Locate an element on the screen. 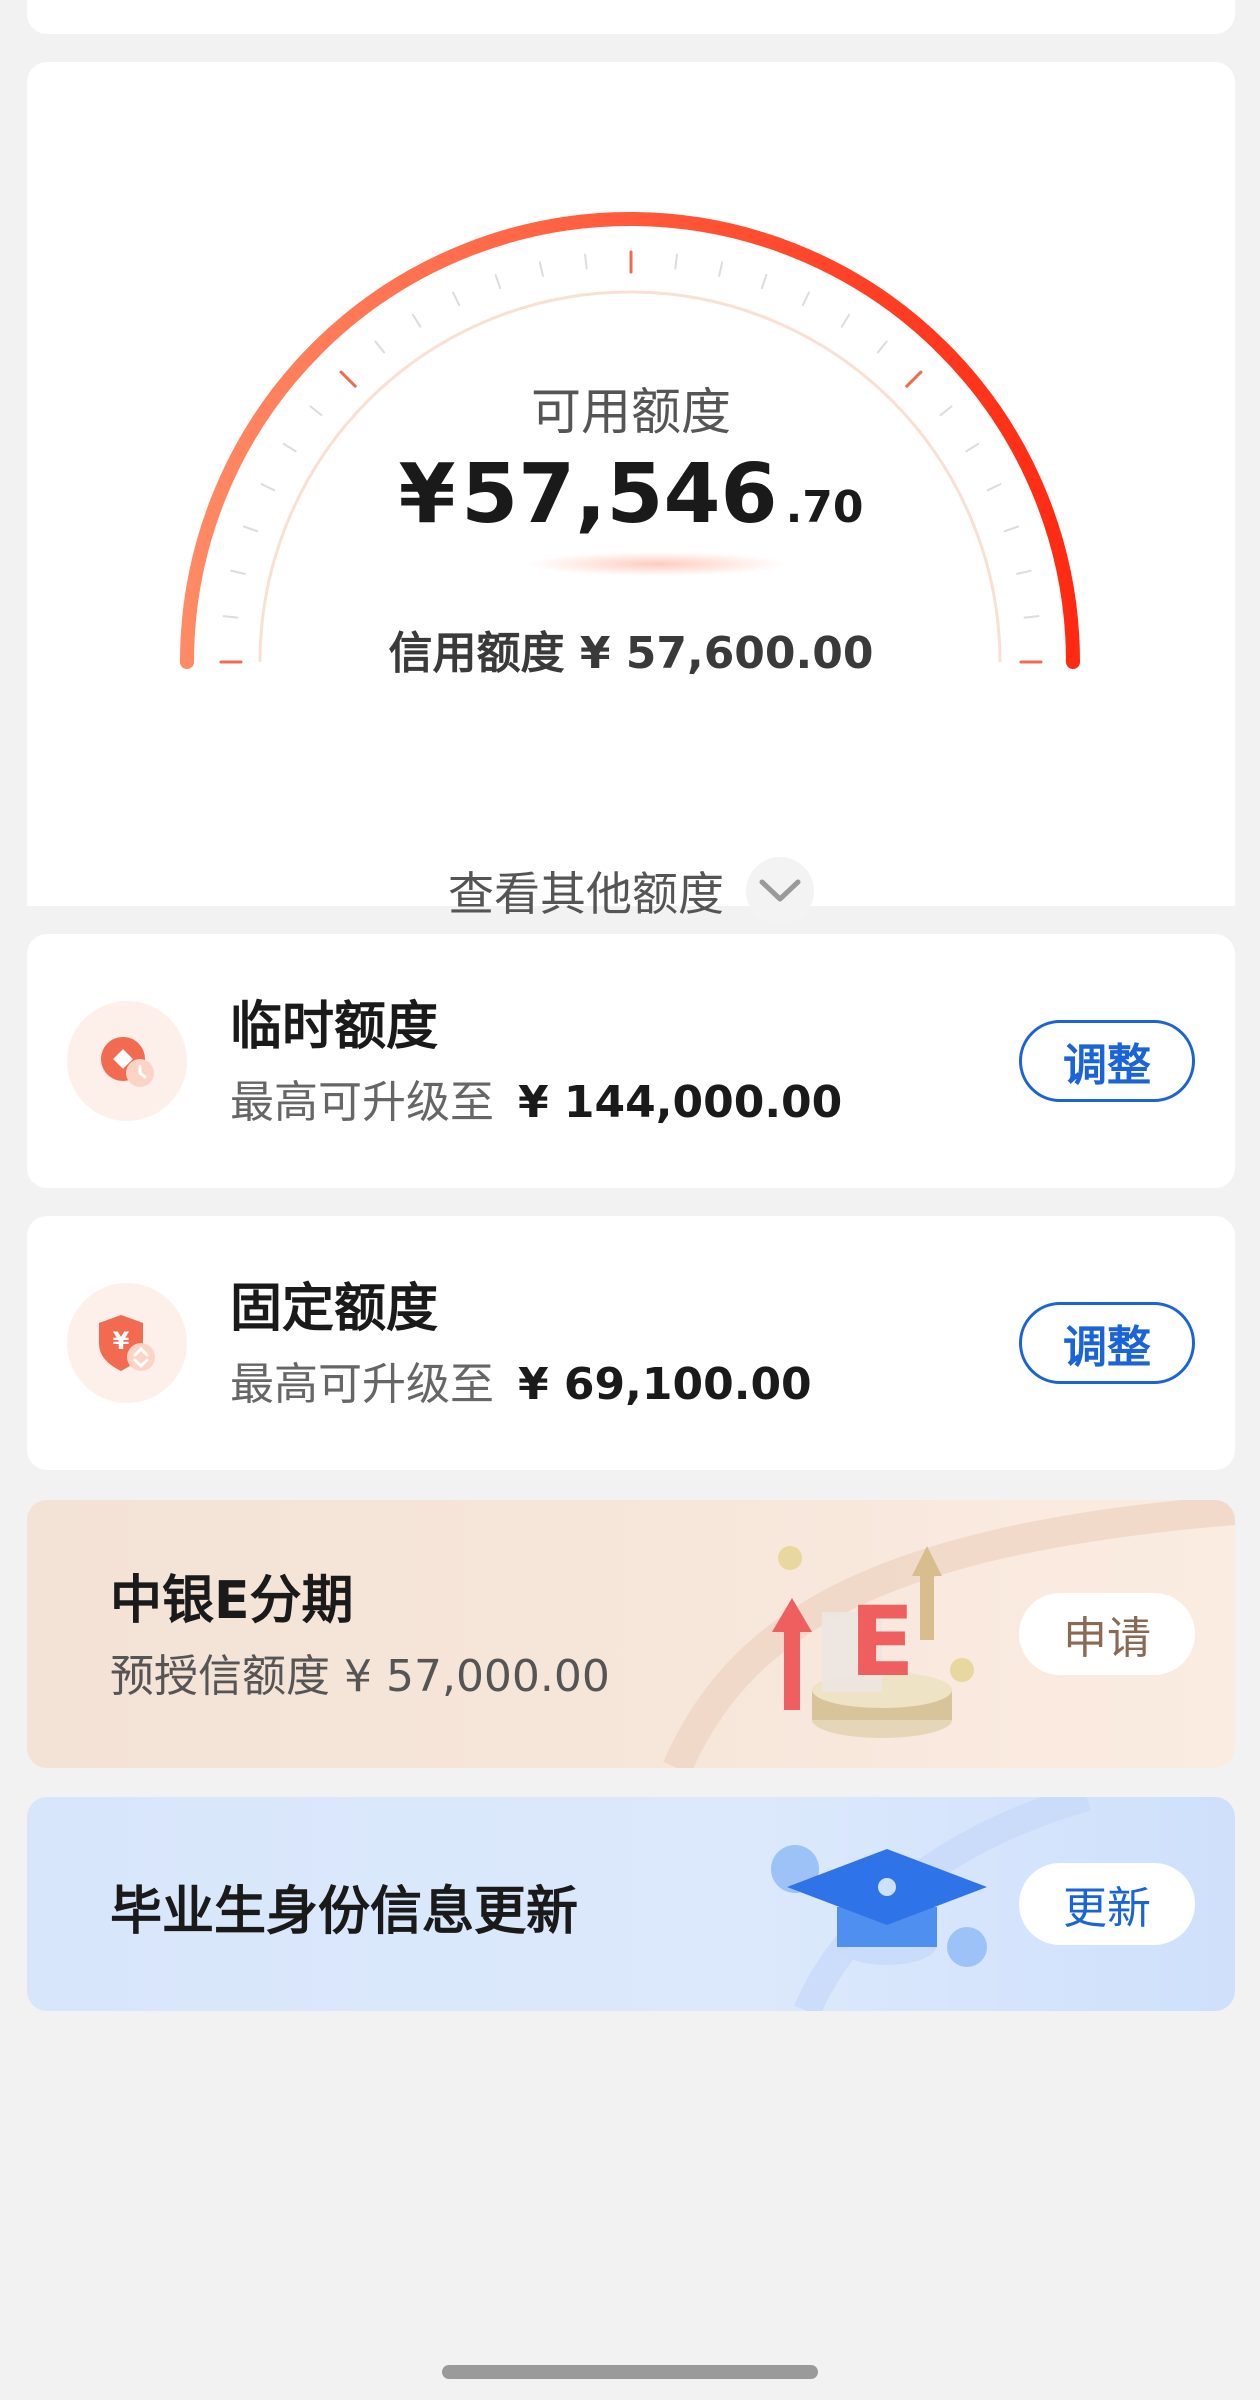 Image resolution: width=1260 pixels, height=2400 pixels. coin-clock-icon is located at coordinates (127, 1061).